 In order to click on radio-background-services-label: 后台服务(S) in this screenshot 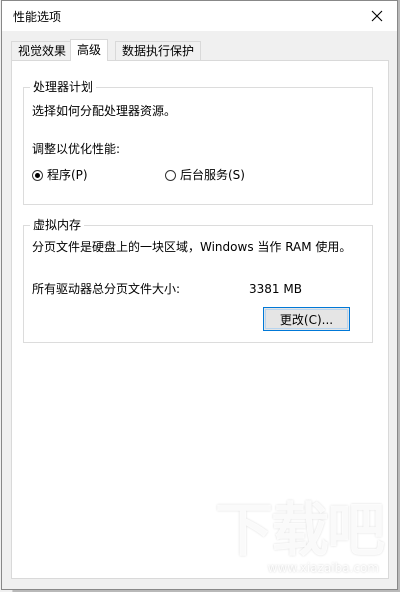, I will do `click(212, 175)`.